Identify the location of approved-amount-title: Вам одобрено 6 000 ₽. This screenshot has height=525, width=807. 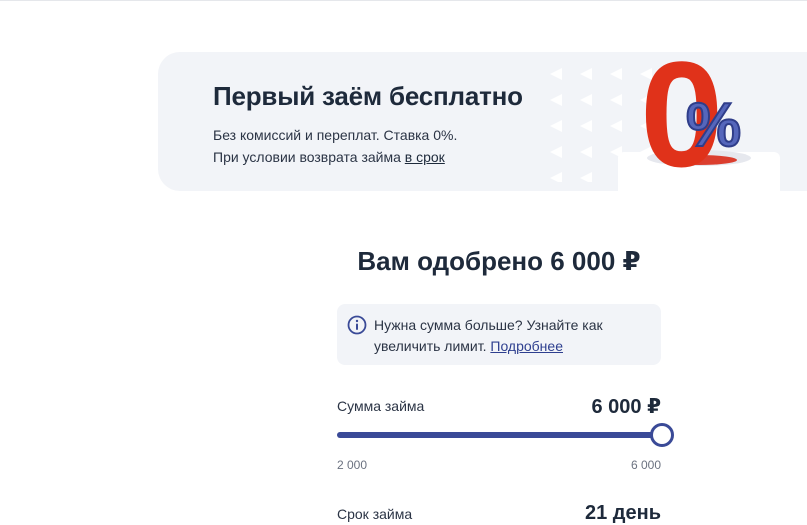
(499, 261).